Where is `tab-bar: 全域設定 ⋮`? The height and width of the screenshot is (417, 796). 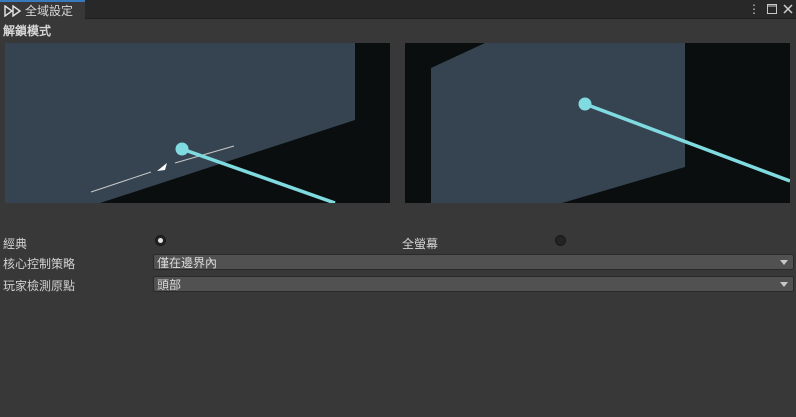
tab-bar: 全域設定 ⋮ is located at coordinates (398, 9).